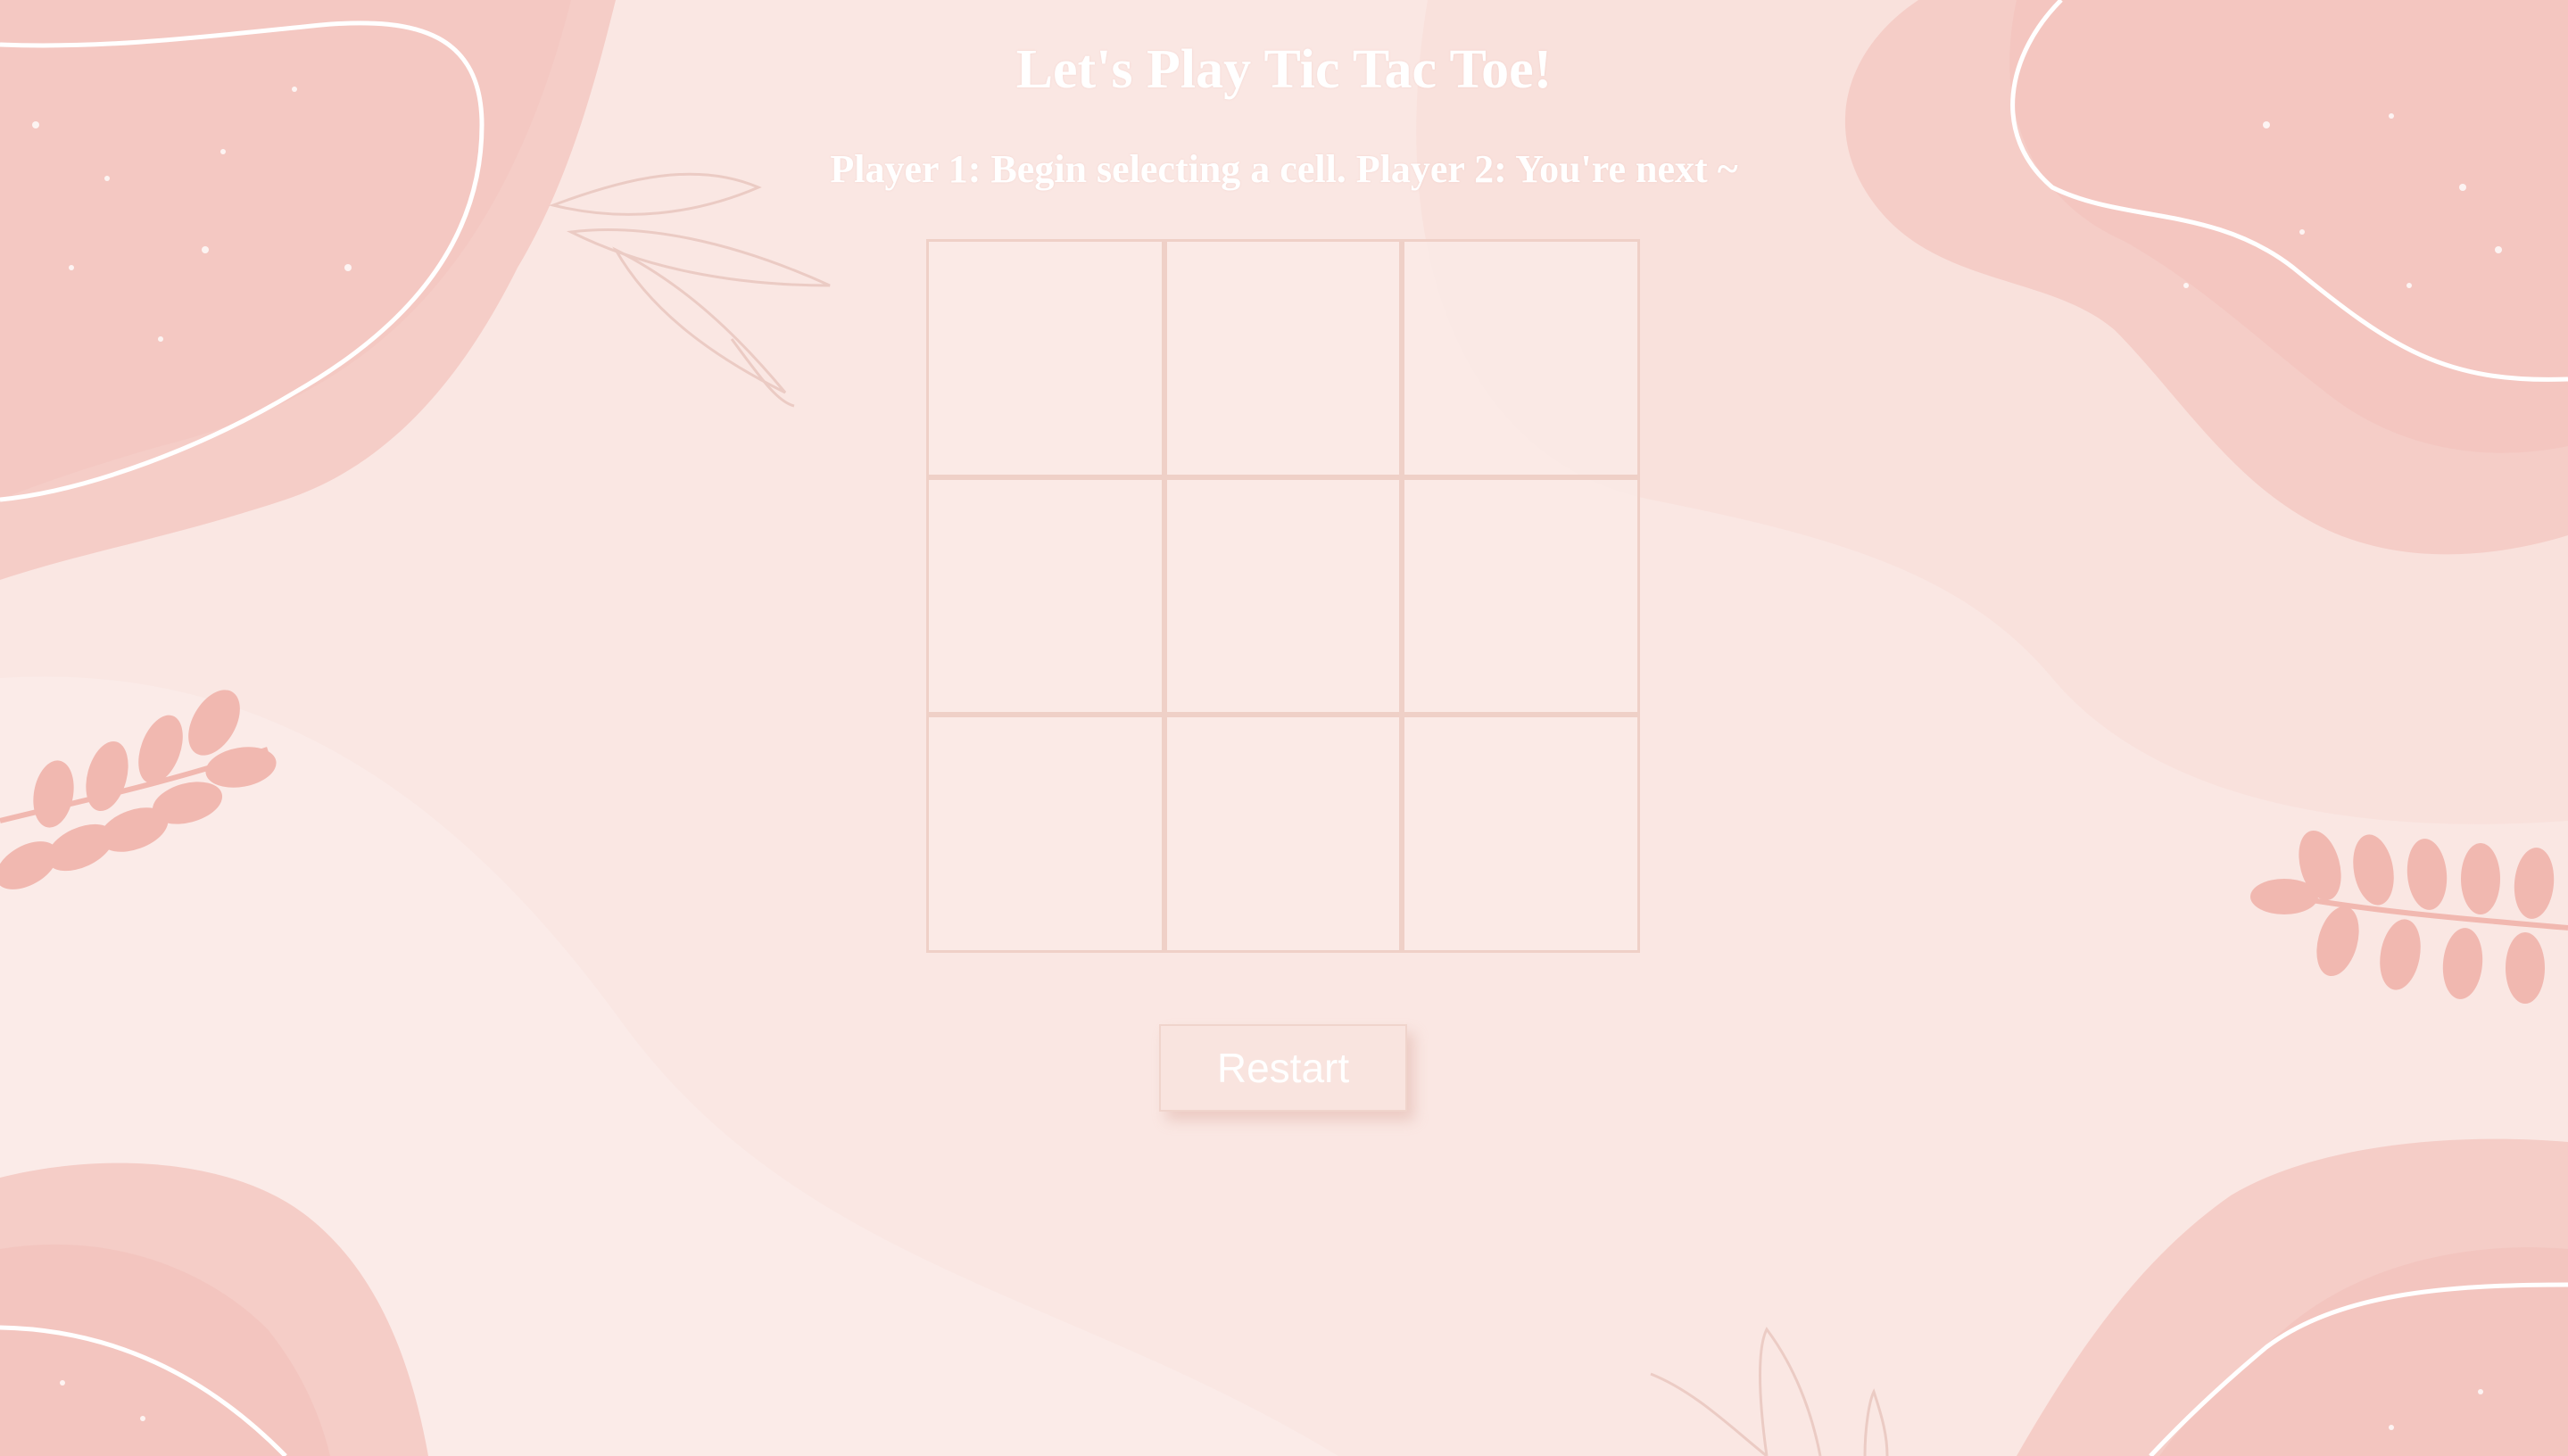  Describe the element at coordinates (1284, 70) in the screenshot. I see `page-title: Let's Play Tic Tac Toe!` at that location.